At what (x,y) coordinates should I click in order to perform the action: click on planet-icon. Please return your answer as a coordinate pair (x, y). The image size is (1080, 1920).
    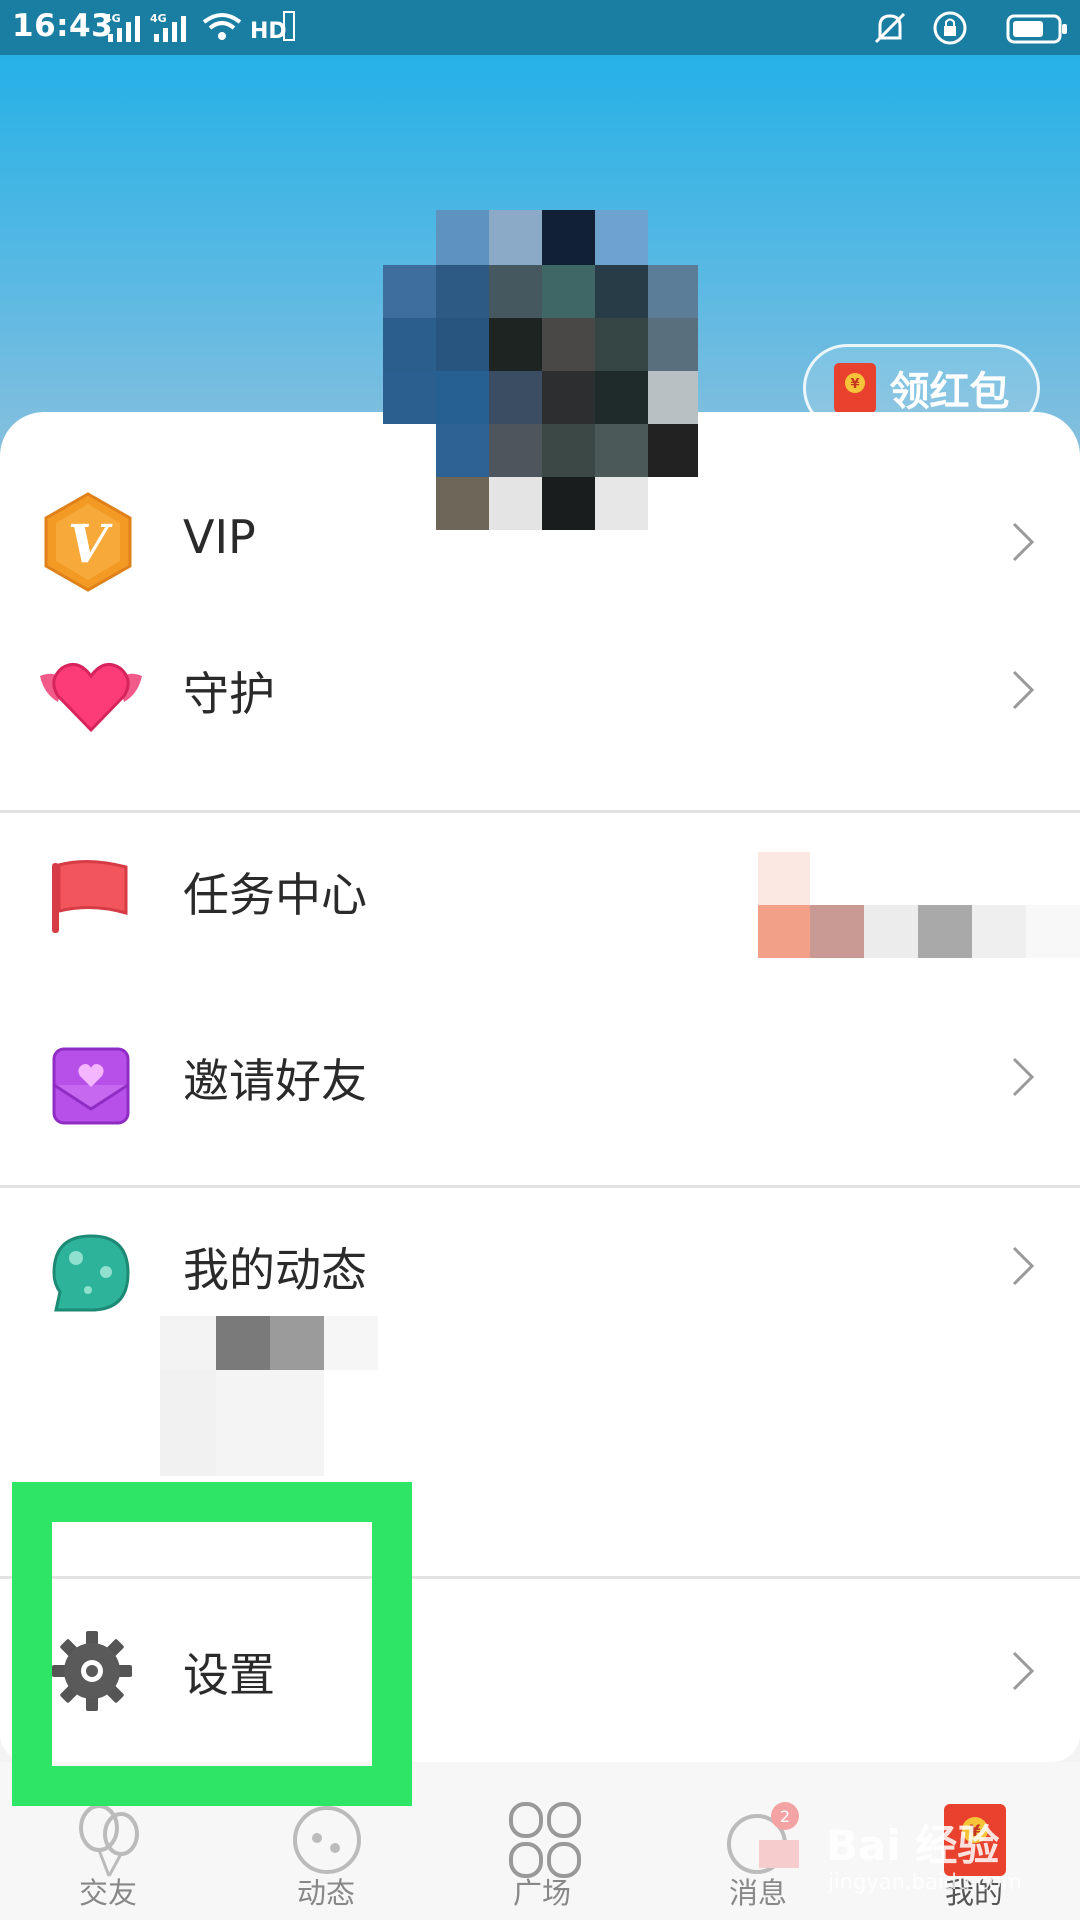
    Looking at the image, I should click on (91, 1273).